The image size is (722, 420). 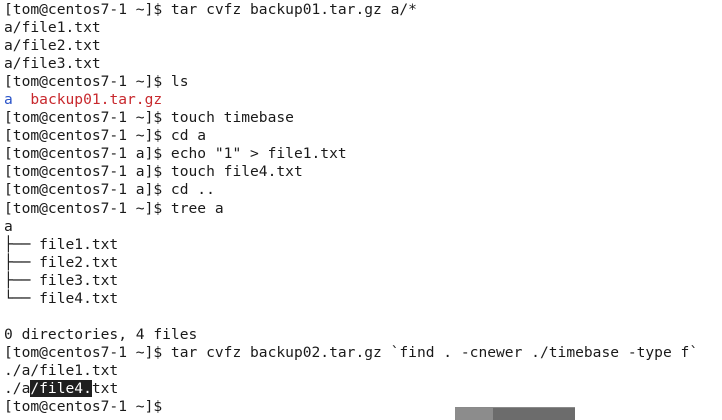 What do you see at coordinates (105, 388) in the screenshot?
I see `line-text: txt` at bounding box center [105, 388].